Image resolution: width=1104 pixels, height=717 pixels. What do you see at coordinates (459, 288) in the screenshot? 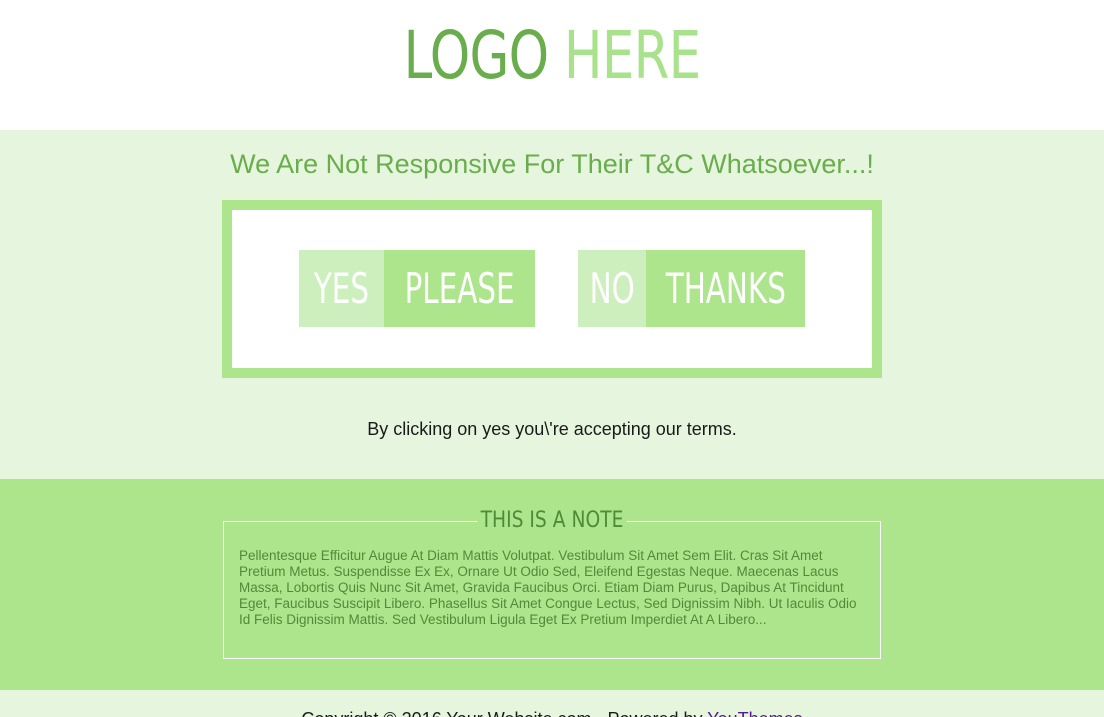
I see `yes-button-part-2: PLEASE` at bounding box center [459, 288].